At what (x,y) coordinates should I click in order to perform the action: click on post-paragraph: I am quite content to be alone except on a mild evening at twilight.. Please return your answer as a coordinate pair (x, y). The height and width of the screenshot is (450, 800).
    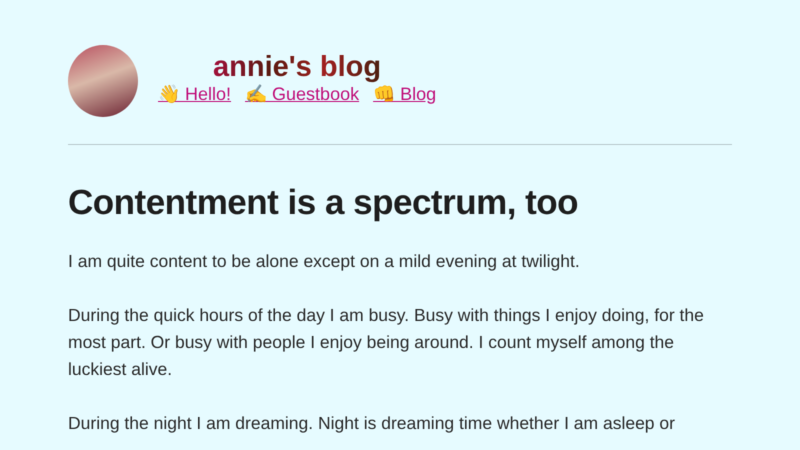
    Looking at the image, I should click on (324, 261).